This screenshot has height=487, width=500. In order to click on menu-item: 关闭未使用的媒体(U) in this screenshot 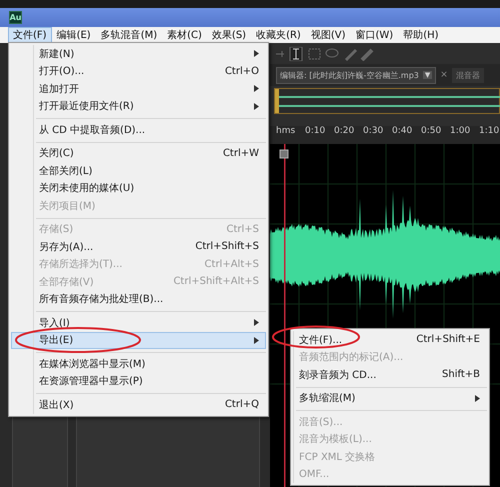, I will do `click(138, 188)`.